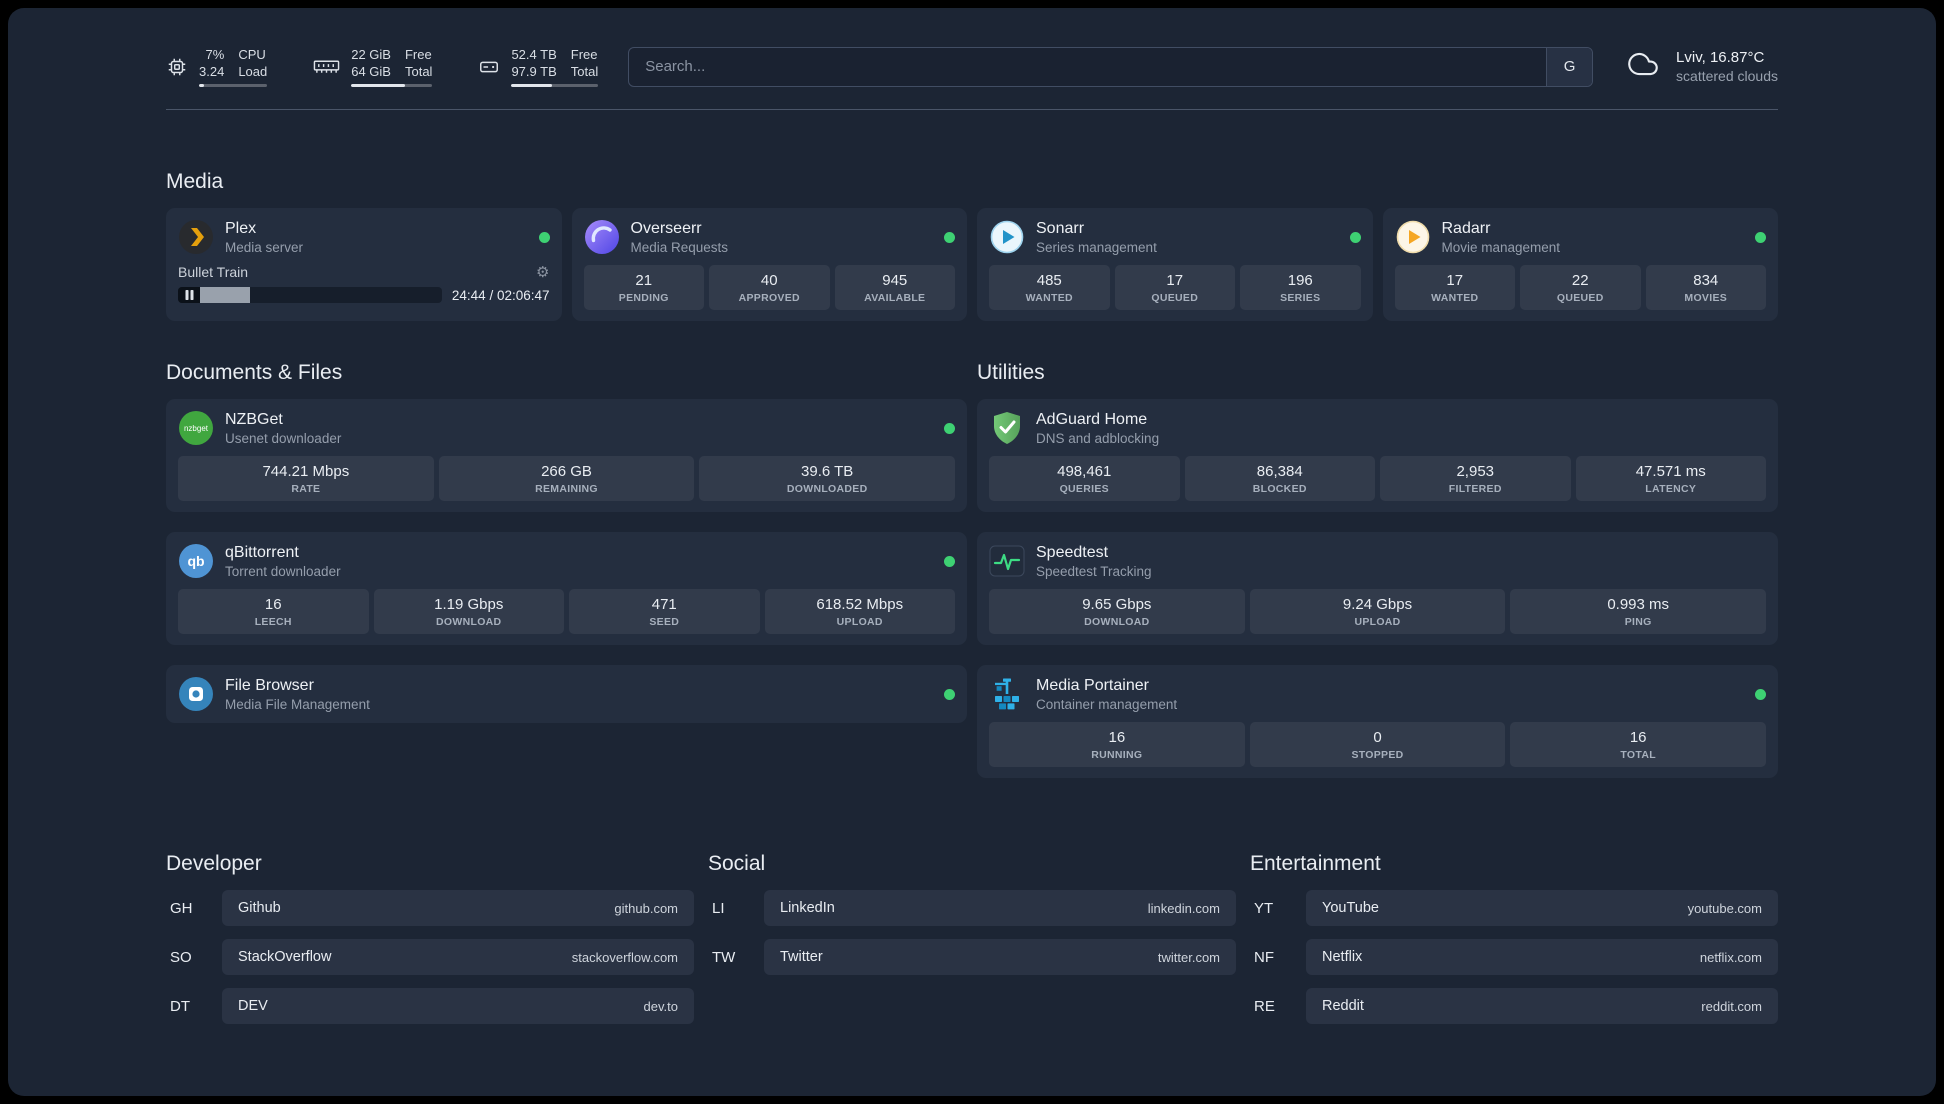 This screenshot has width=1944, height=1104. I want to click on nzbget-icon: nzbget, so click(196, 428).